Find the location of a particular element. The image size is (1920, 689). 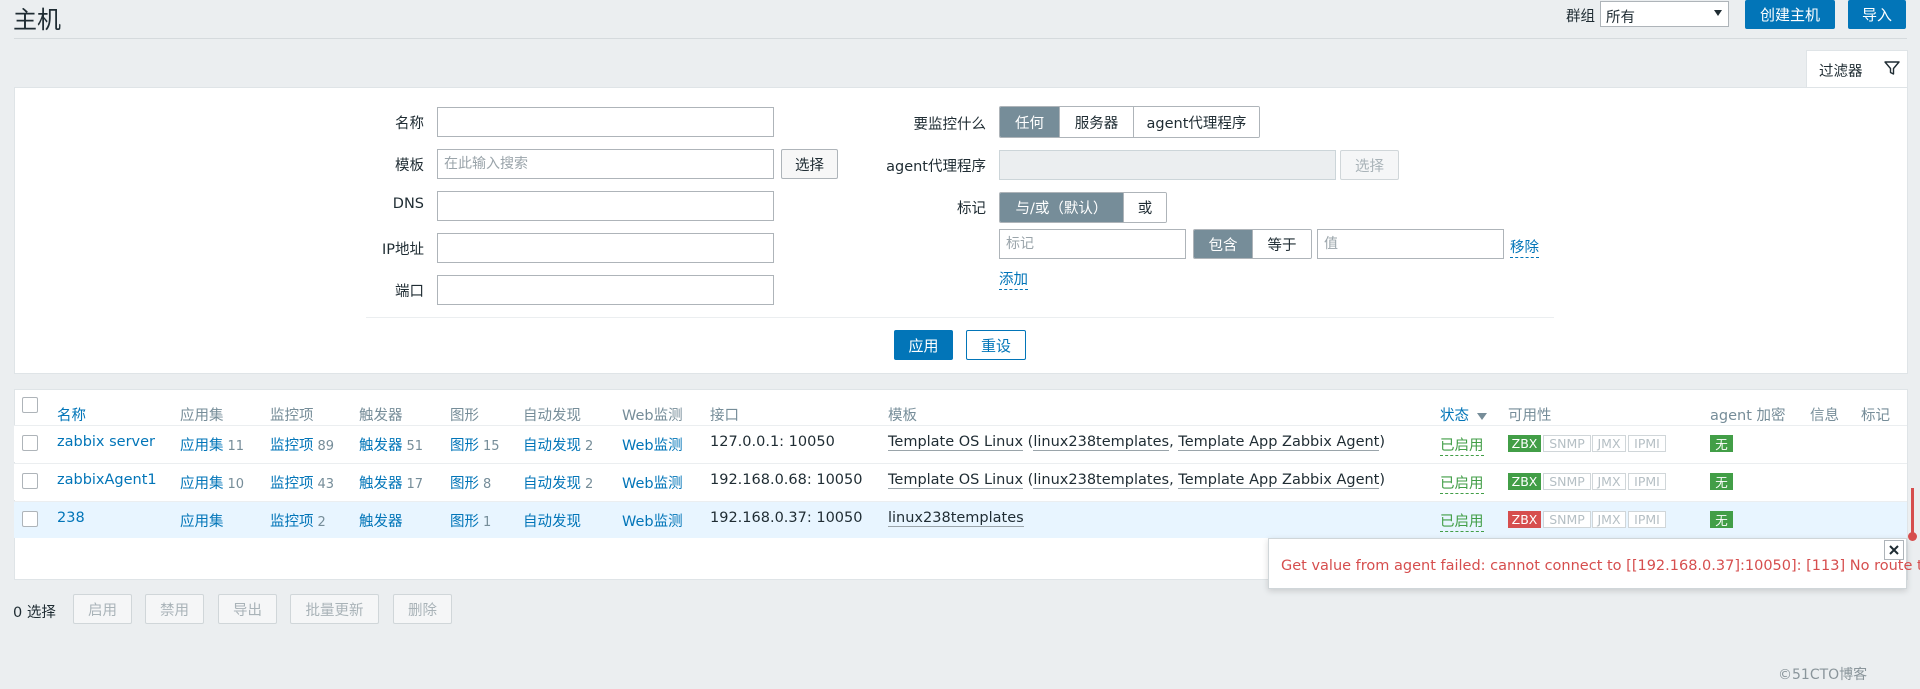

th-name: 名称 is located at coordinates (71, 414).